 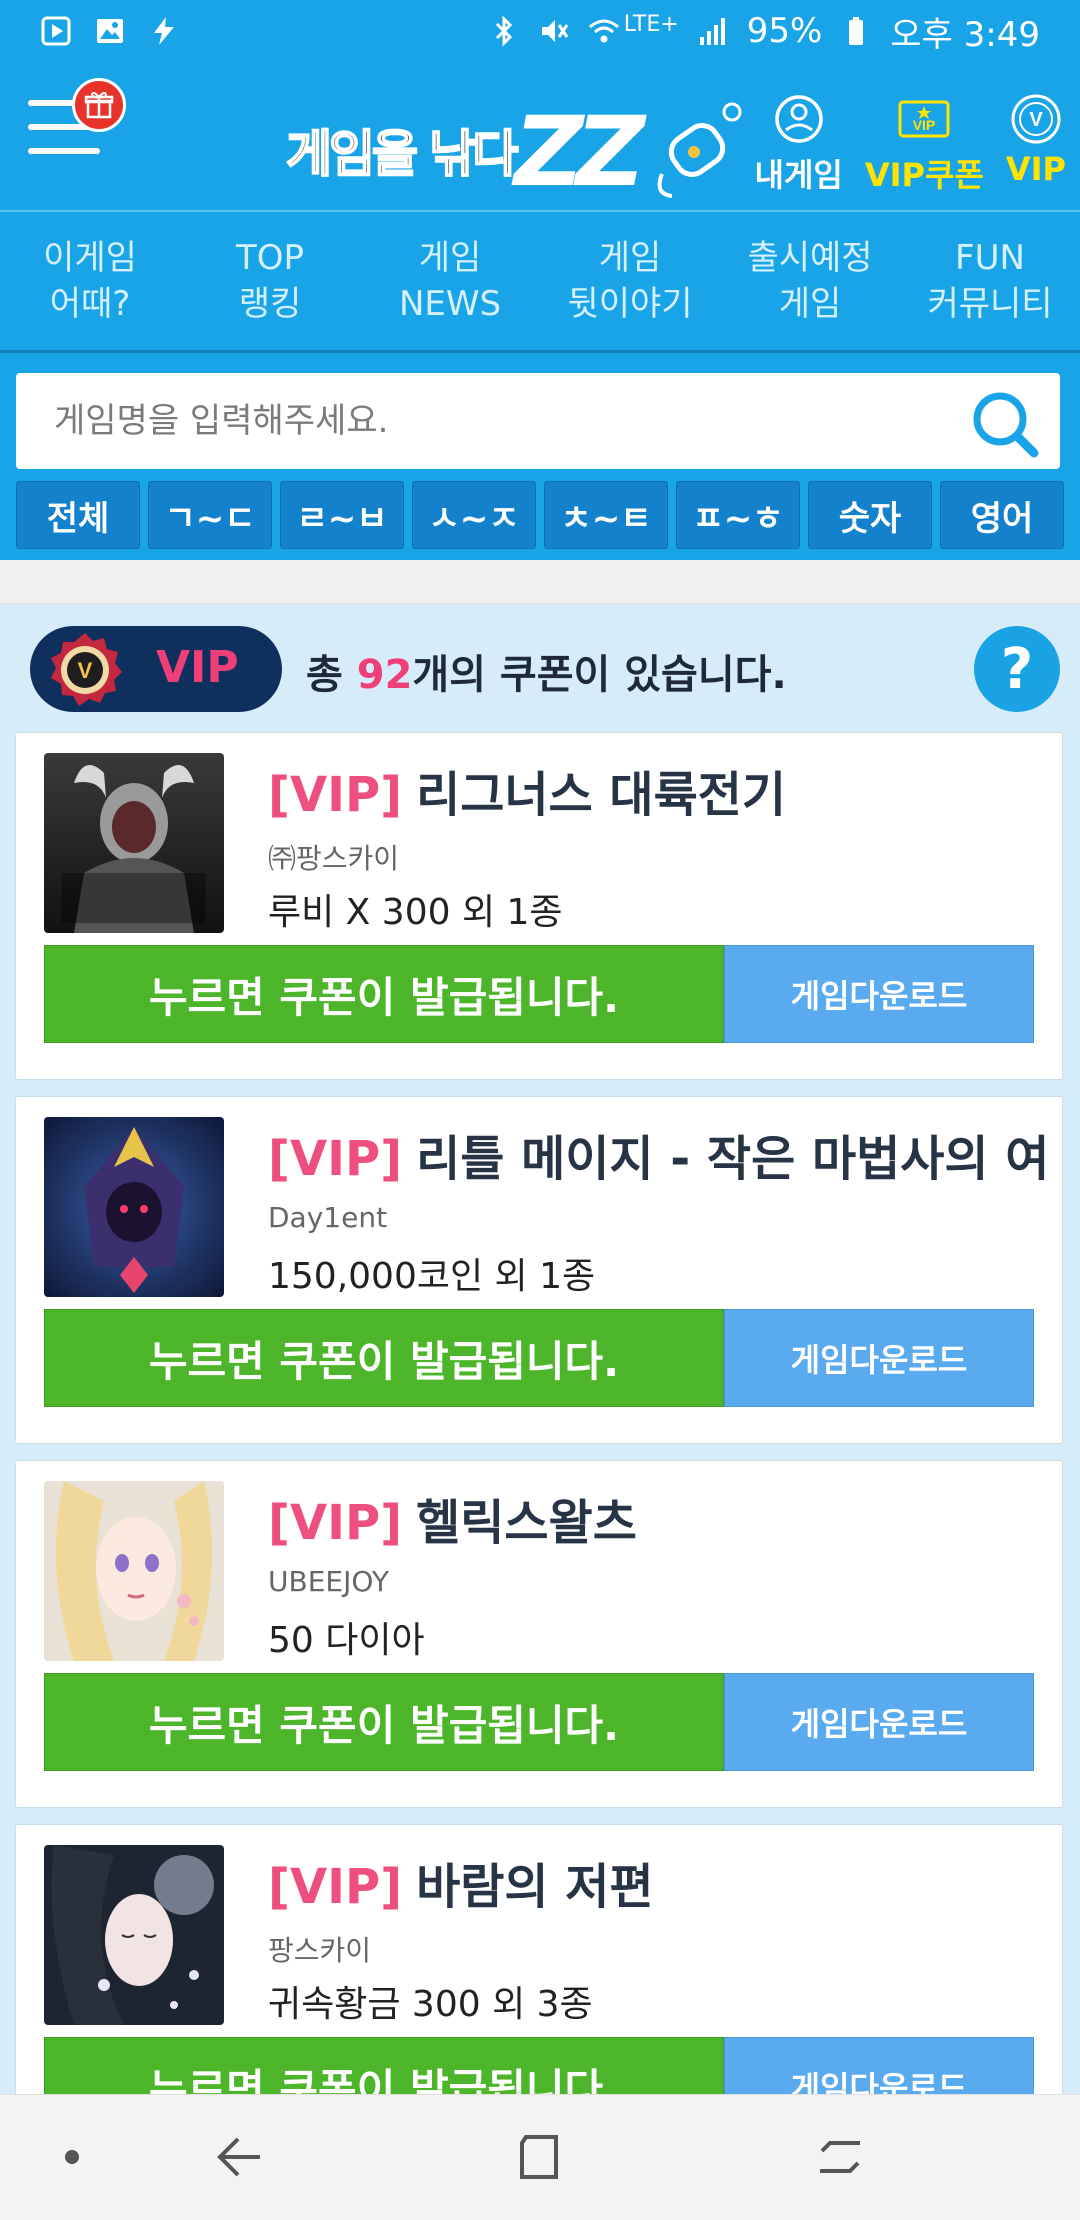 I want to click on coupon-reward: 50 다이아, so click(x=346, y=1640).